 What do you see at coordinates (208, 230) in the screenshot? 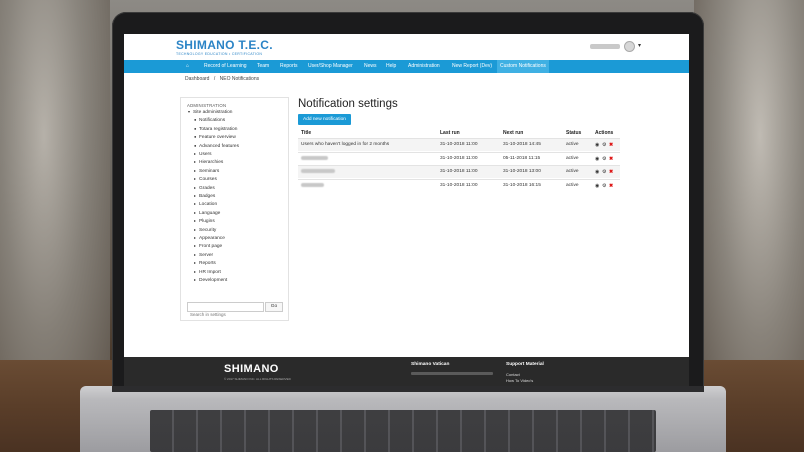
I see `tree-item-label: Security` at bounding box center [208, 230].